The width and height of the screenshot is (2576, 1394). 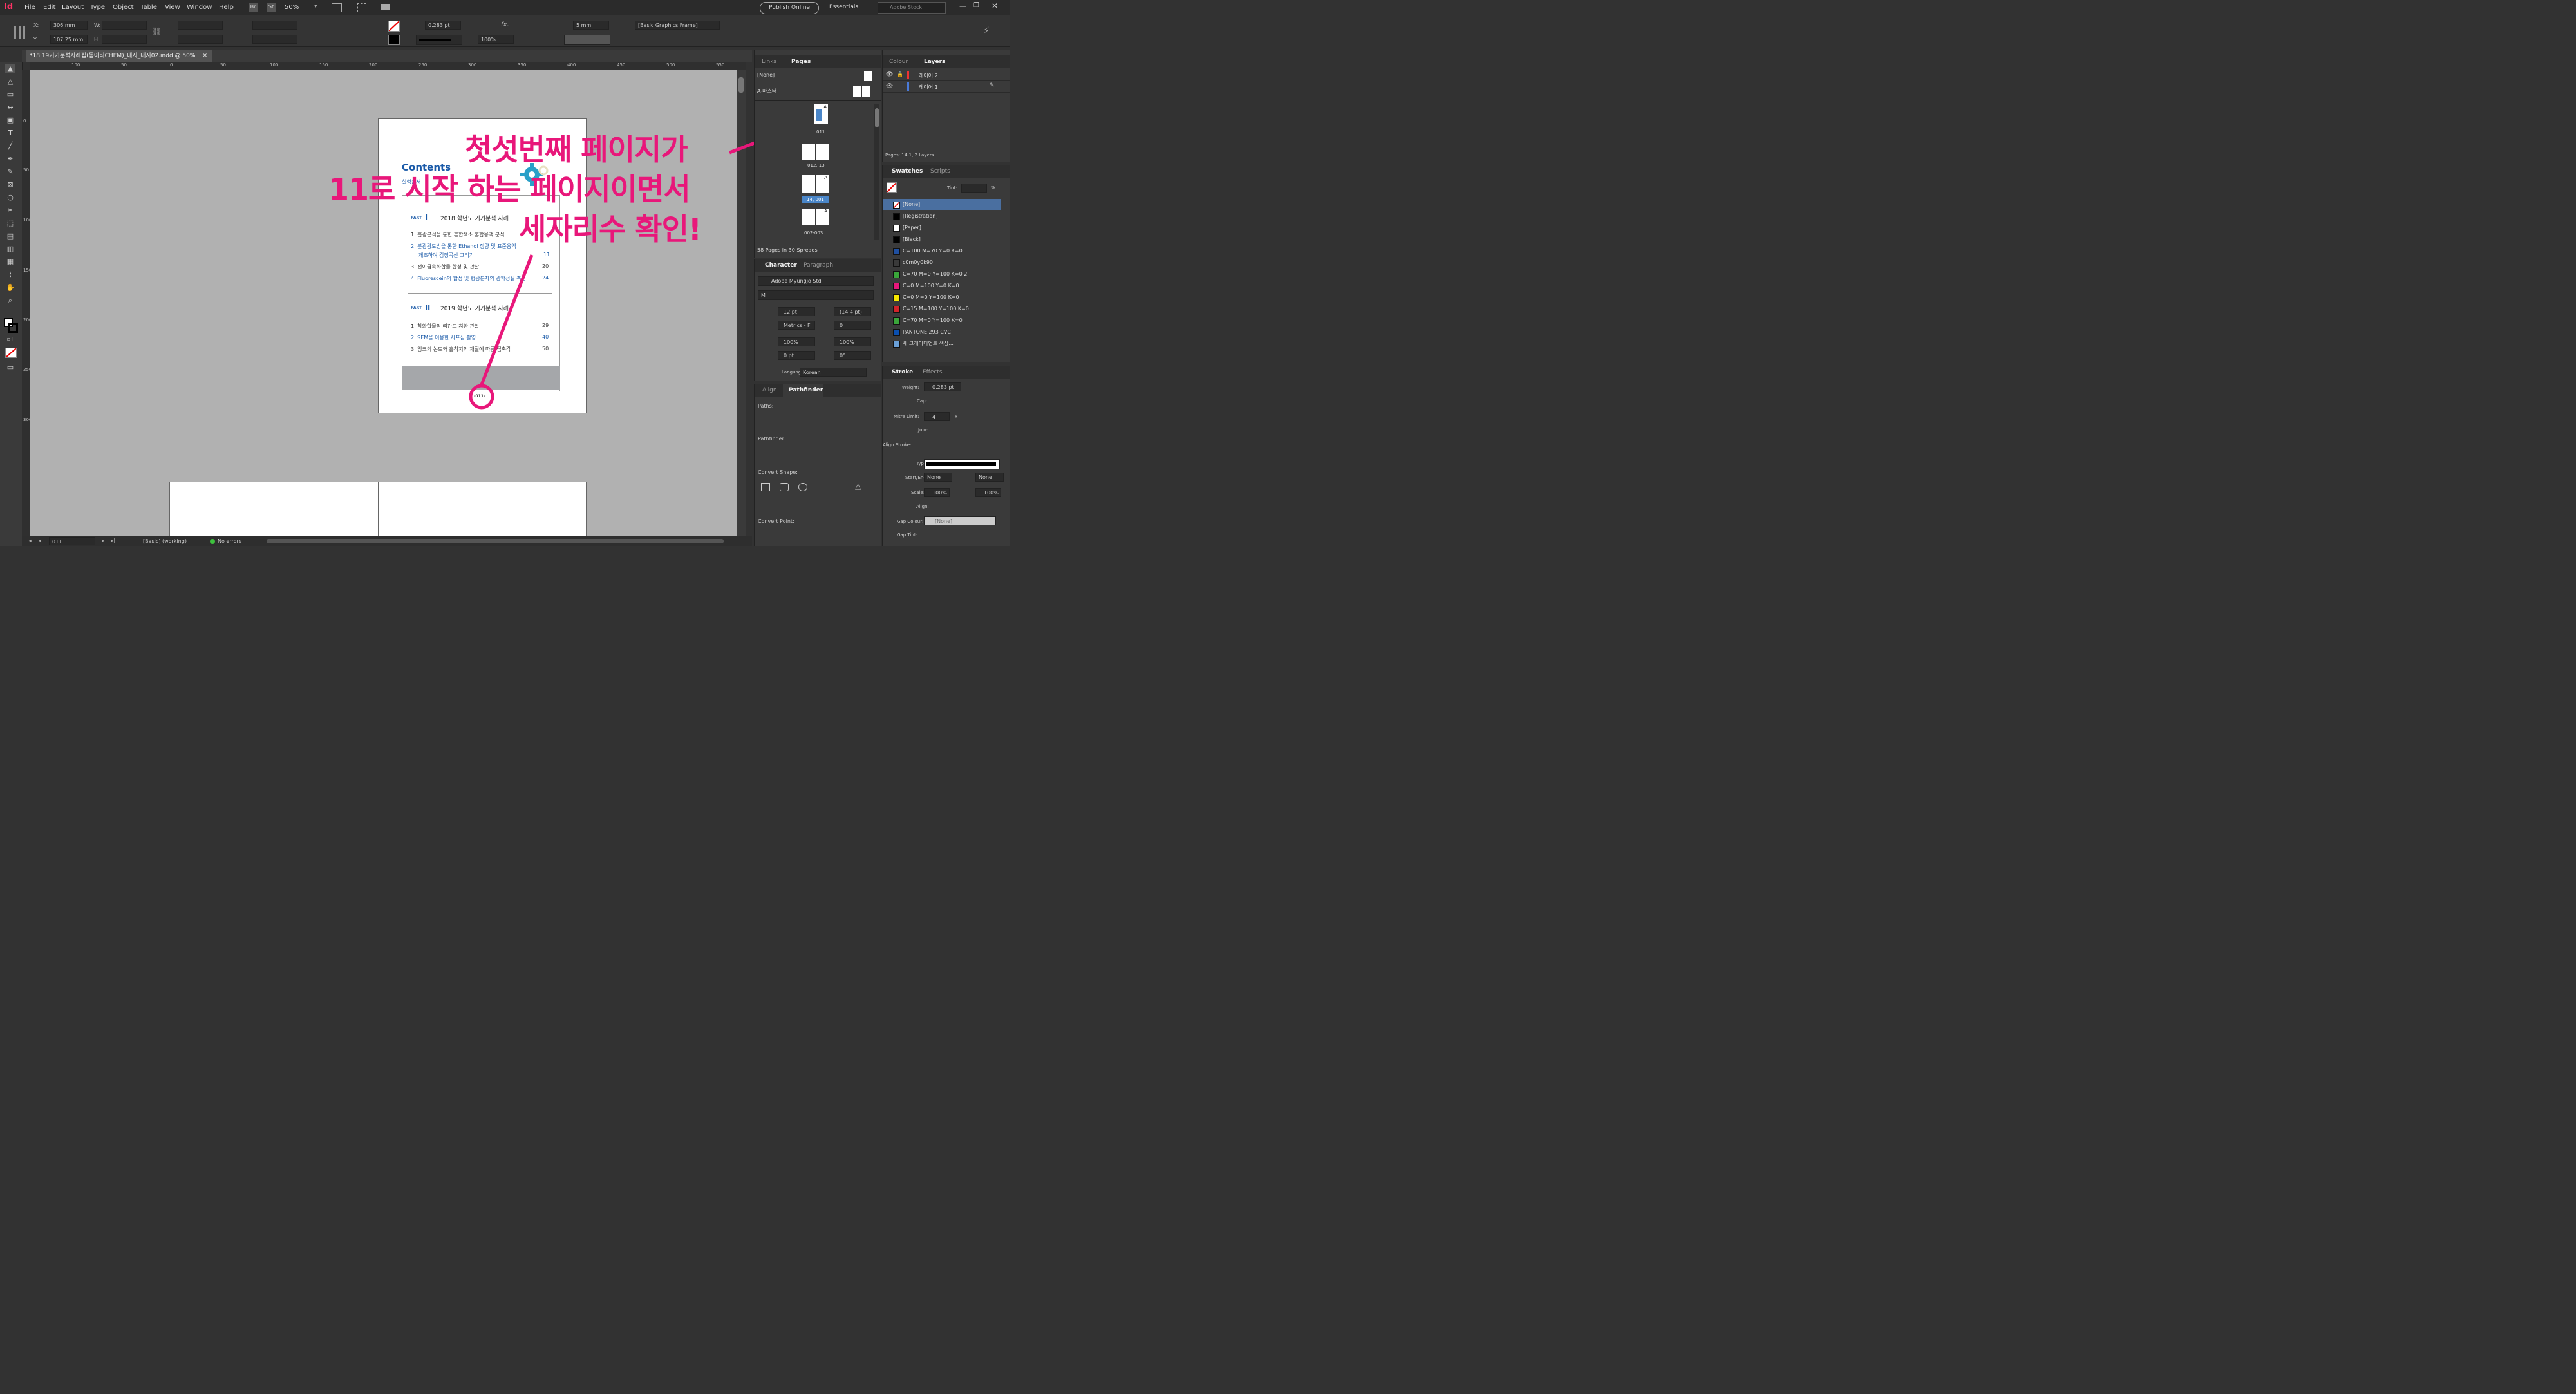 I want to click on note-tool-icon: ▦, so click(x=10, y=262).